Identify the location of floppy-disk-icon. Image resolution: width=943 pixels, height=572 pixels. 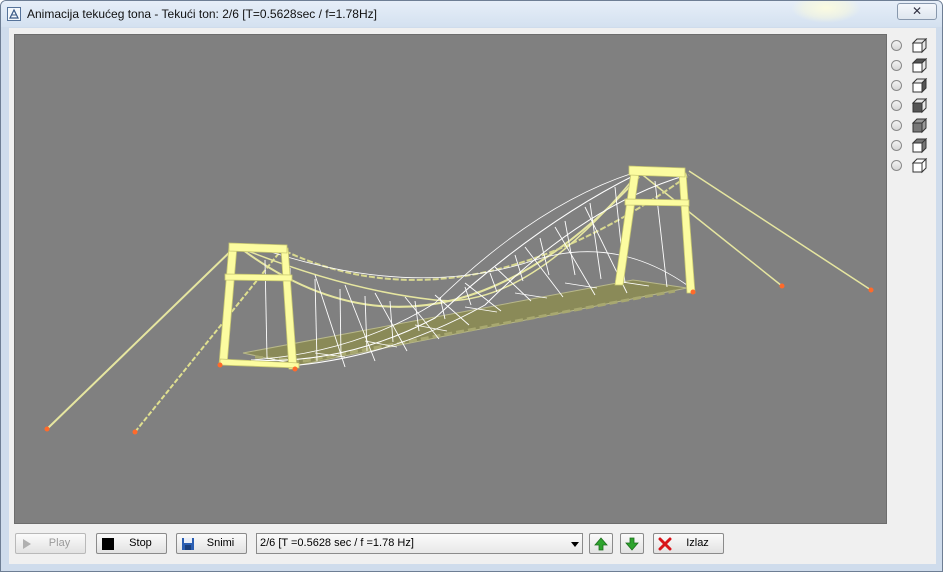
(188, 544).